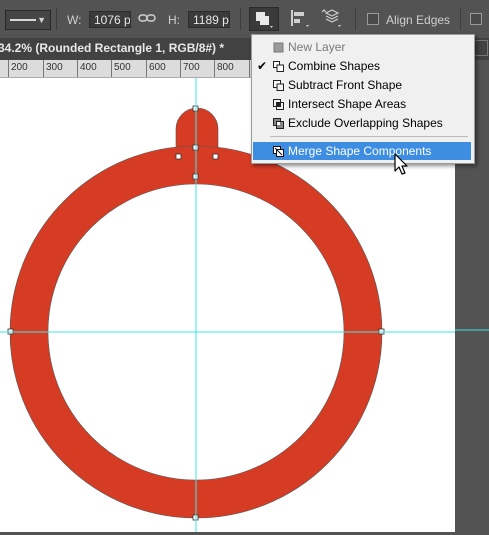 This screenshot has width=489, height=535. What do you see at coordinates (362, 151) in the screenshot?
I see `menu-item-merge-shape-components: Merge Shape Components` at bounding box center [362, 151].